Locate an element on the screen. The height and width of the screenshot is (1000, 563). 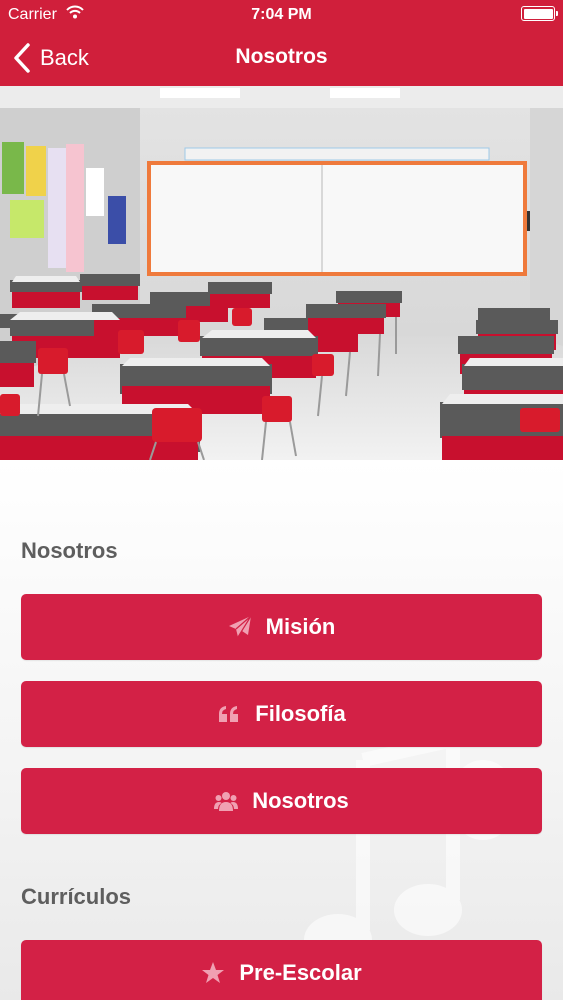
nosotros-button: Nosotros is located at coordinates (281, 801).